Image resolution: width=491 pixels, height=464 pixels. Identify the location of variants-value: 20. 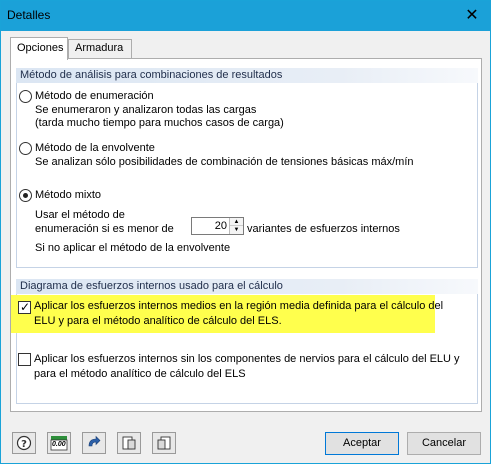
(221, 226).